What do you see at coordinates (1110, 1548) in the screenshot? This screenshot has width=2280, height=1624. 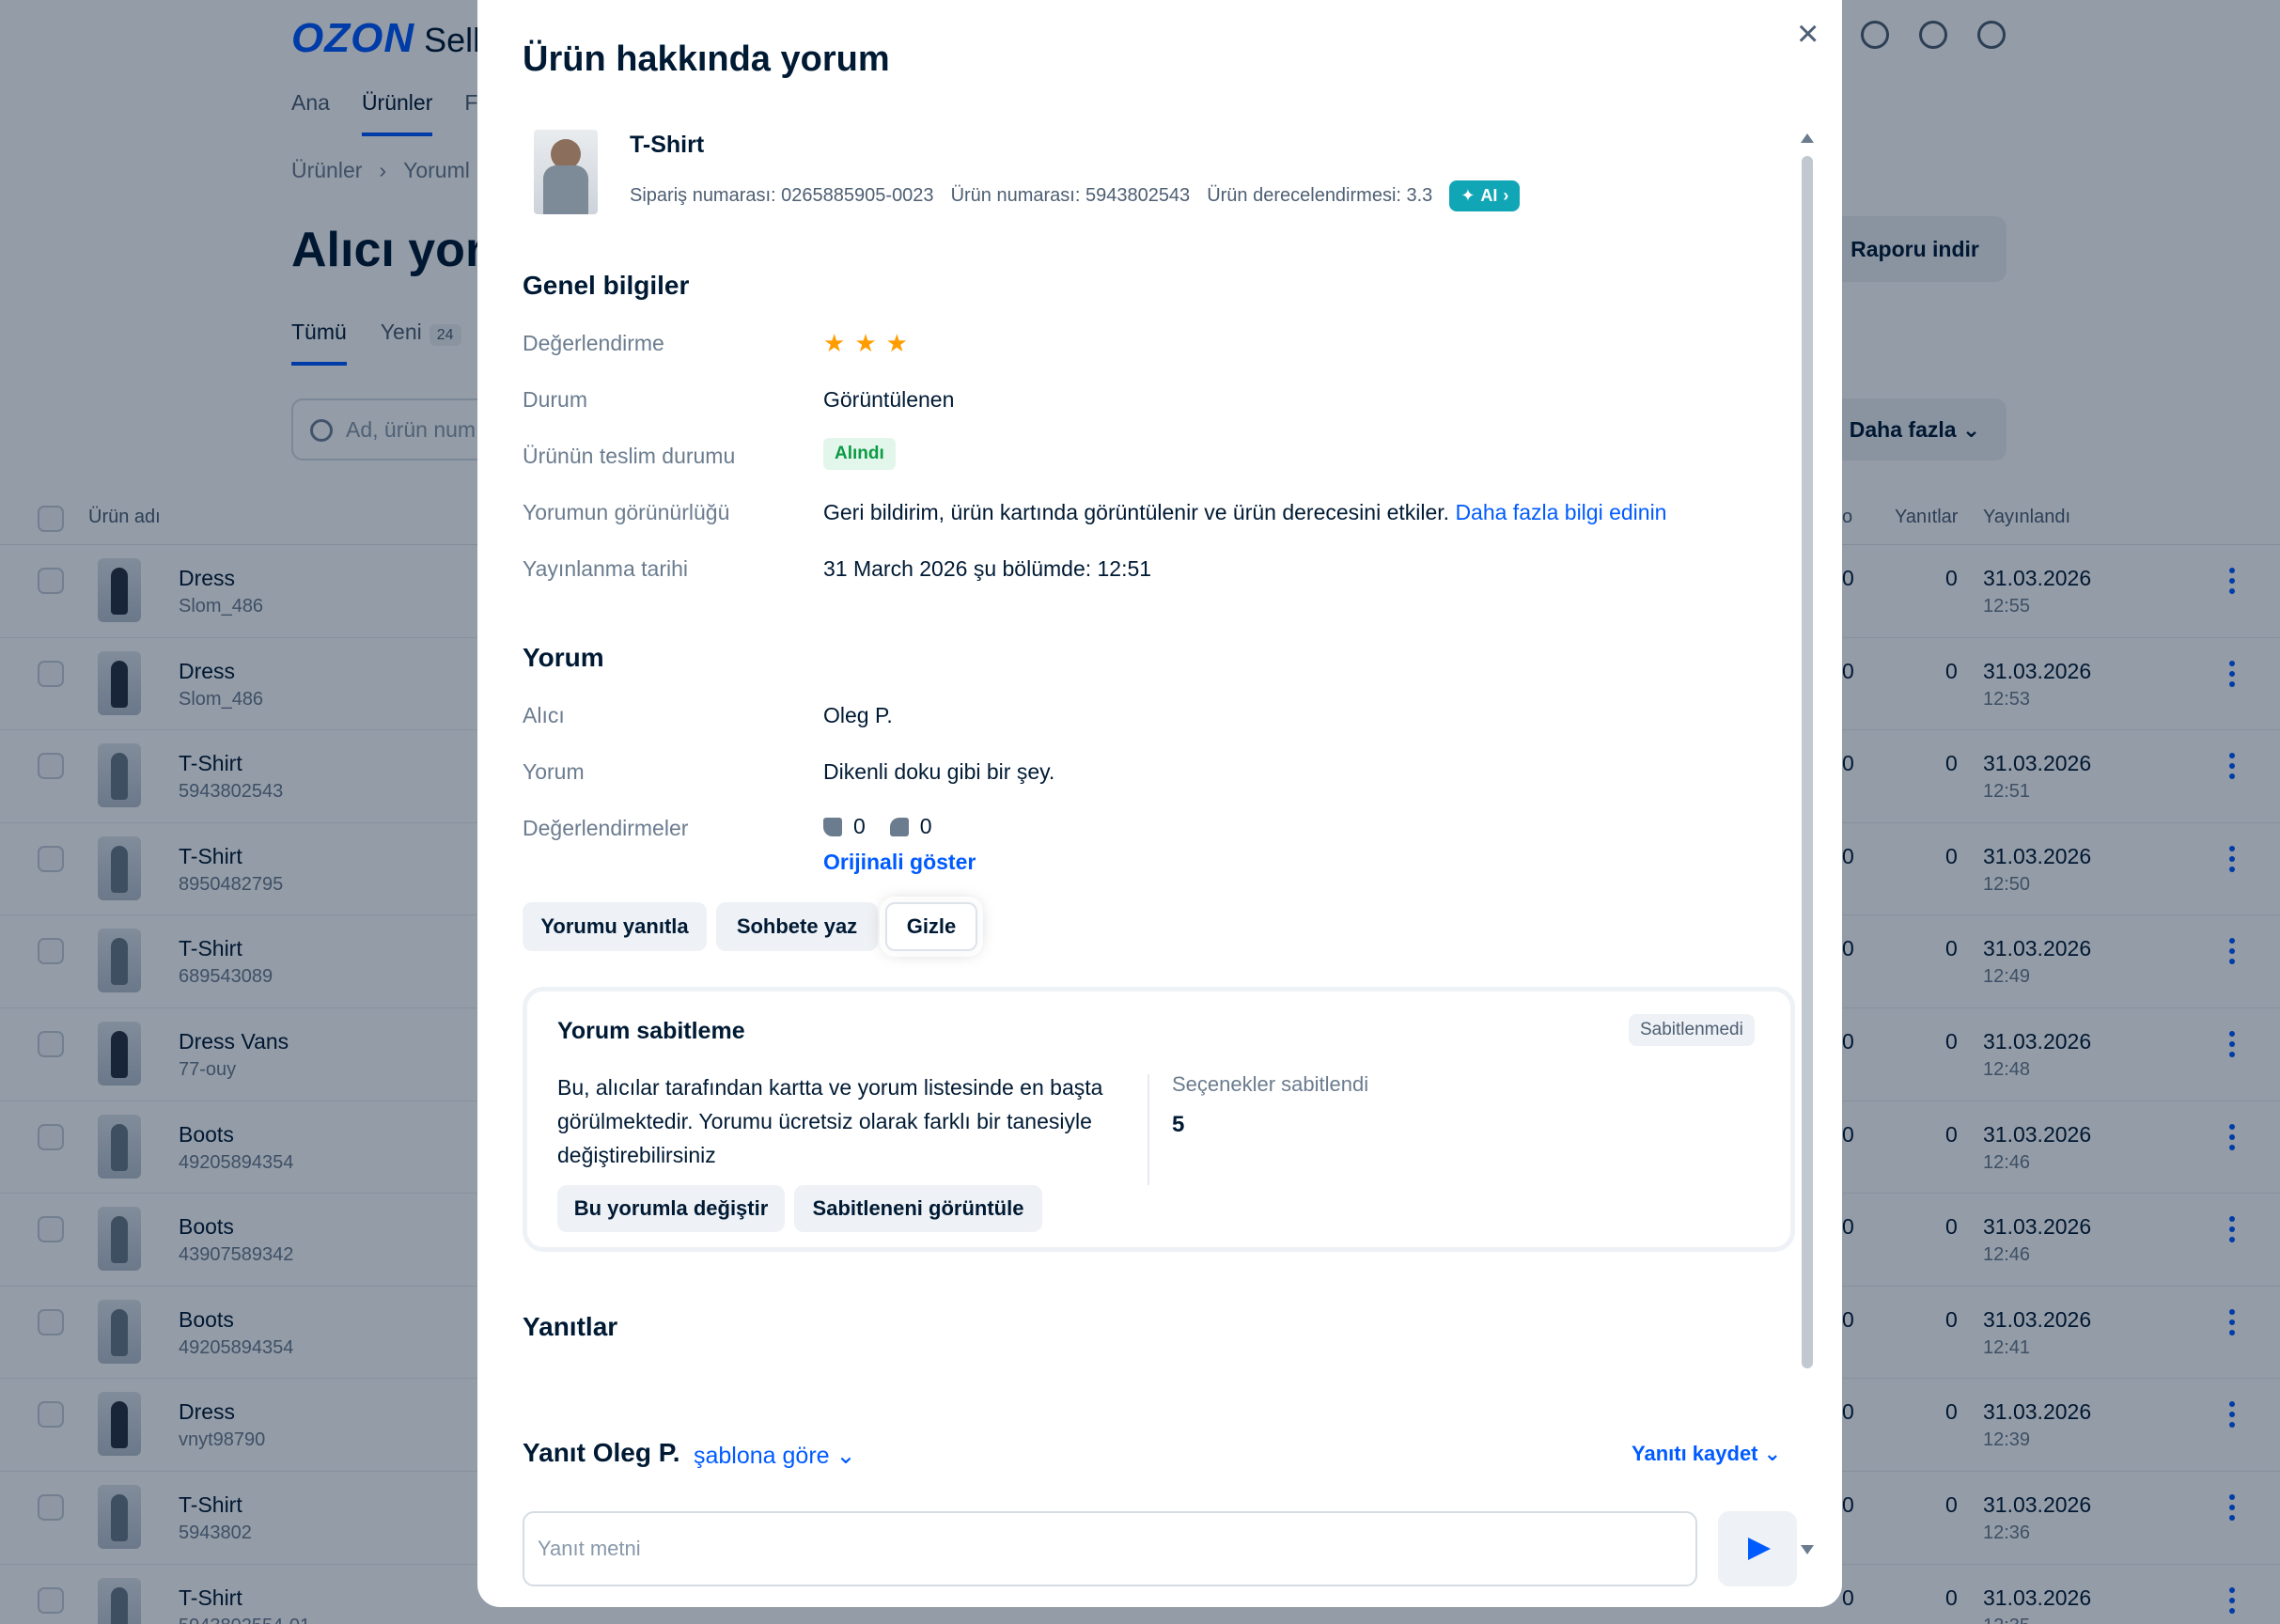 I see `reply-text-input` at bounding box center [1110, 1548].